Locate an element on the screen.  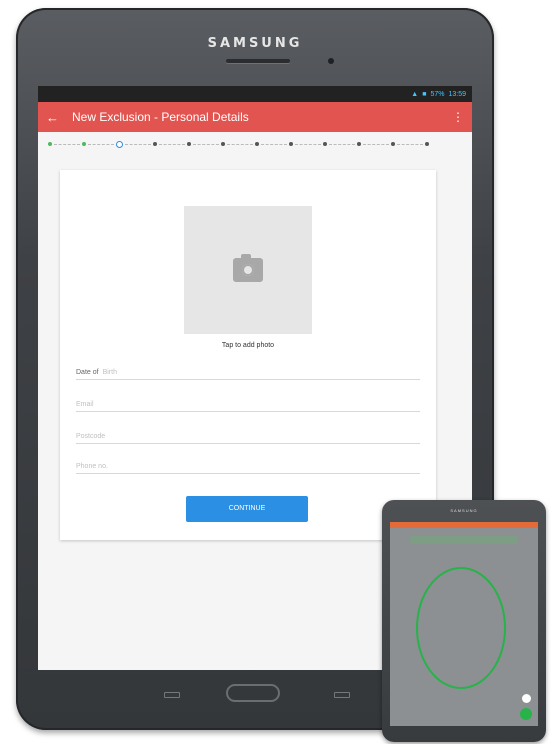
battery-level: 57% is located at coordinates (437, 94).